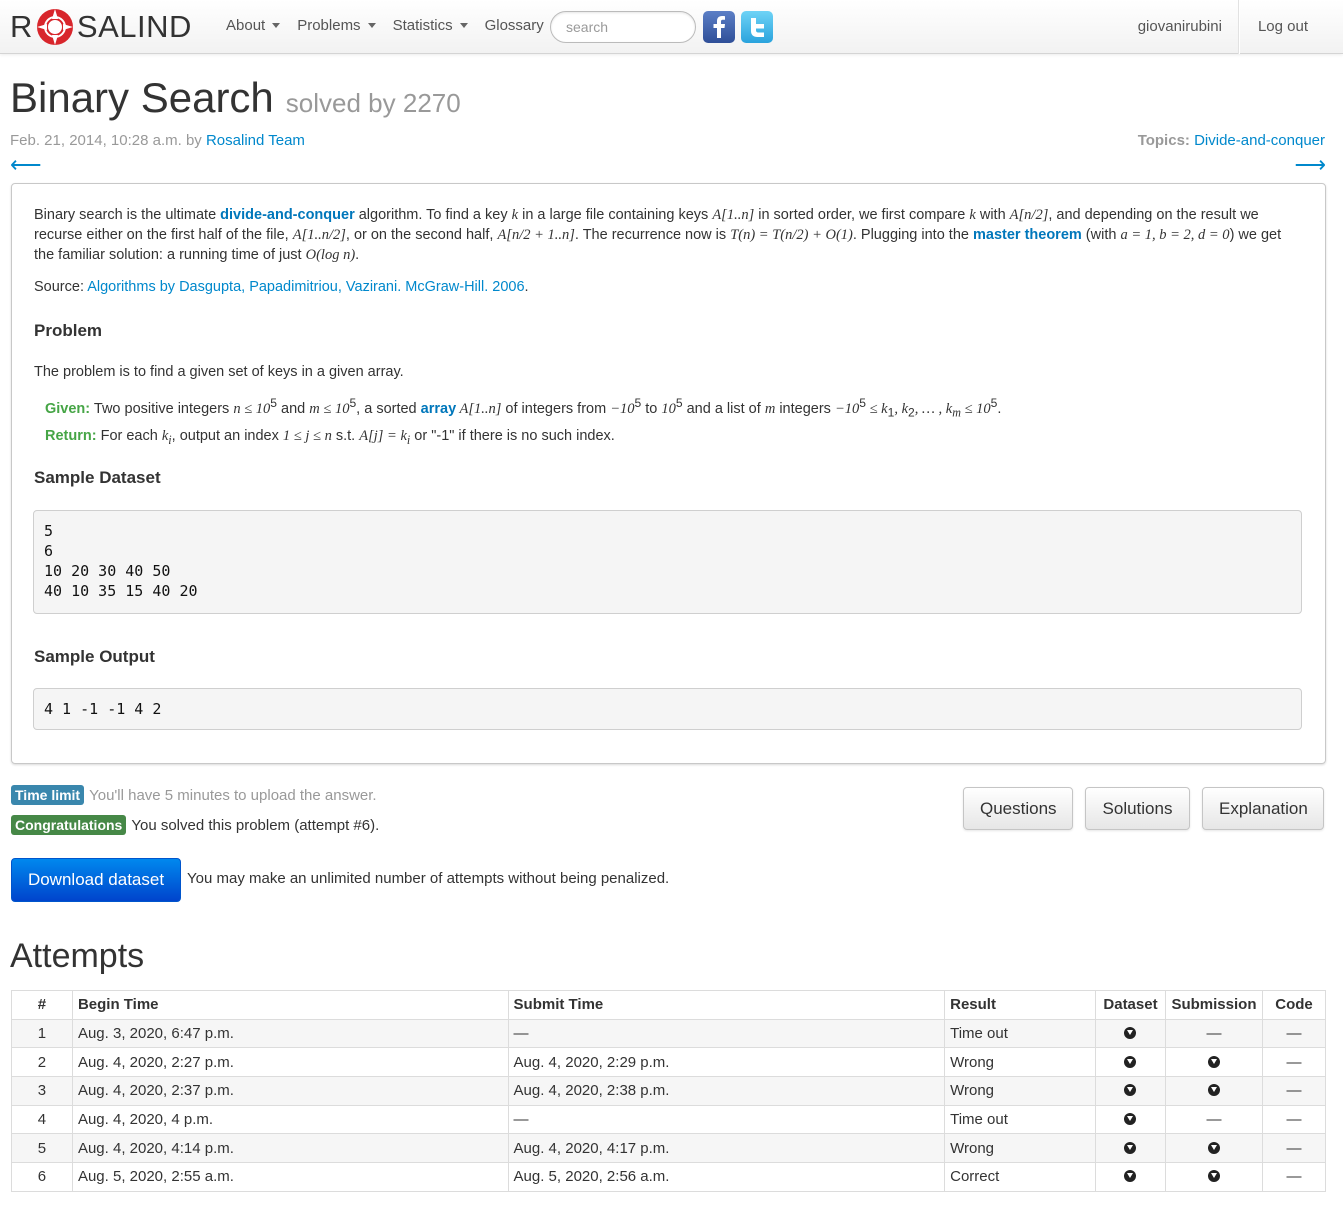 The width and height of the screenshot is (1343, 1214). Describe the element at coordinates (757, 27) in the screenshot. I see `twitter-icon` at that location.